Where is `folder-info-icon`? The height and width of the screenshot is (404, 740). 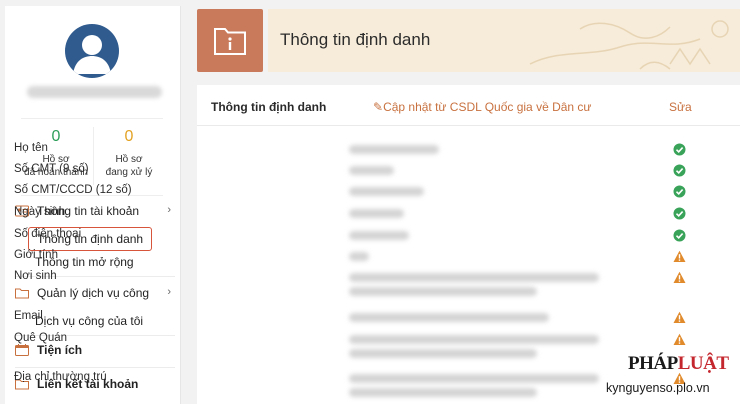
folder-info-icon is located at coordinates (230, 41).